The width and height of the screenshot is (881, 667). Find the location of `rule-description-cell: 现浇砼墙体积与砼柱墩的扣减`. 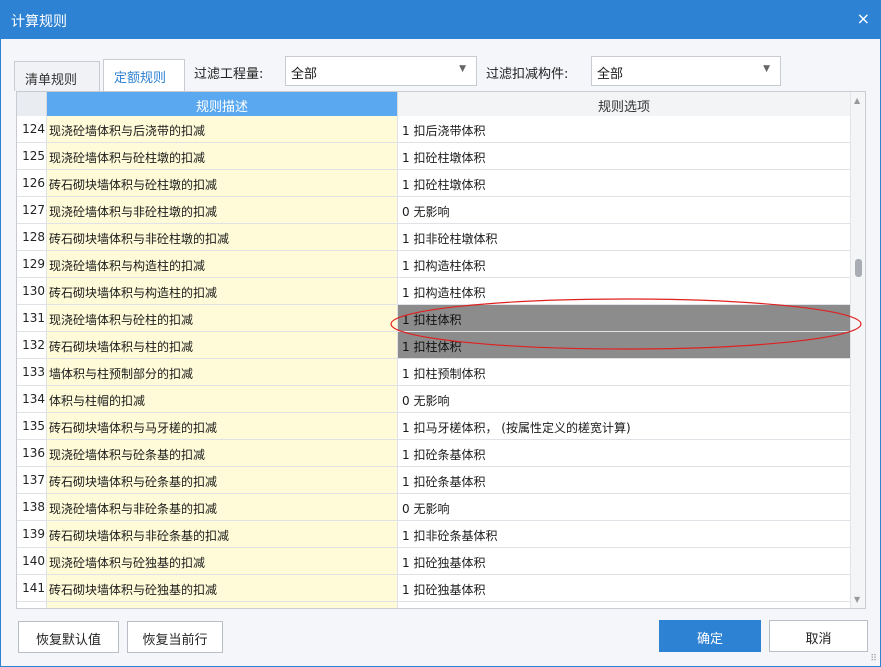

rule-description-cell: 现浇砼墙体积与砼柱墩的扣减 is located at coordinates (222, 156).